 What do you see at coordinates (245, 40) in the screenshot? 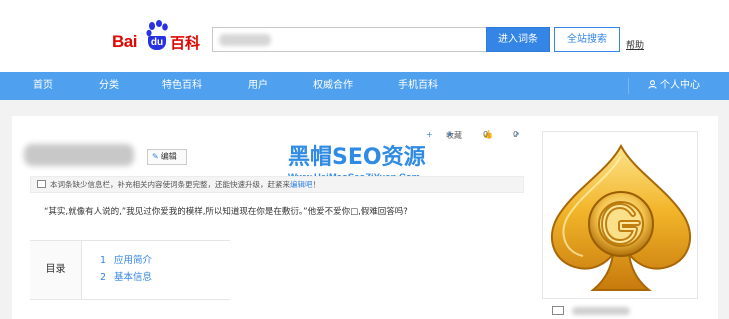
I see `blurred-search-text` at bounding box center [245, 40].